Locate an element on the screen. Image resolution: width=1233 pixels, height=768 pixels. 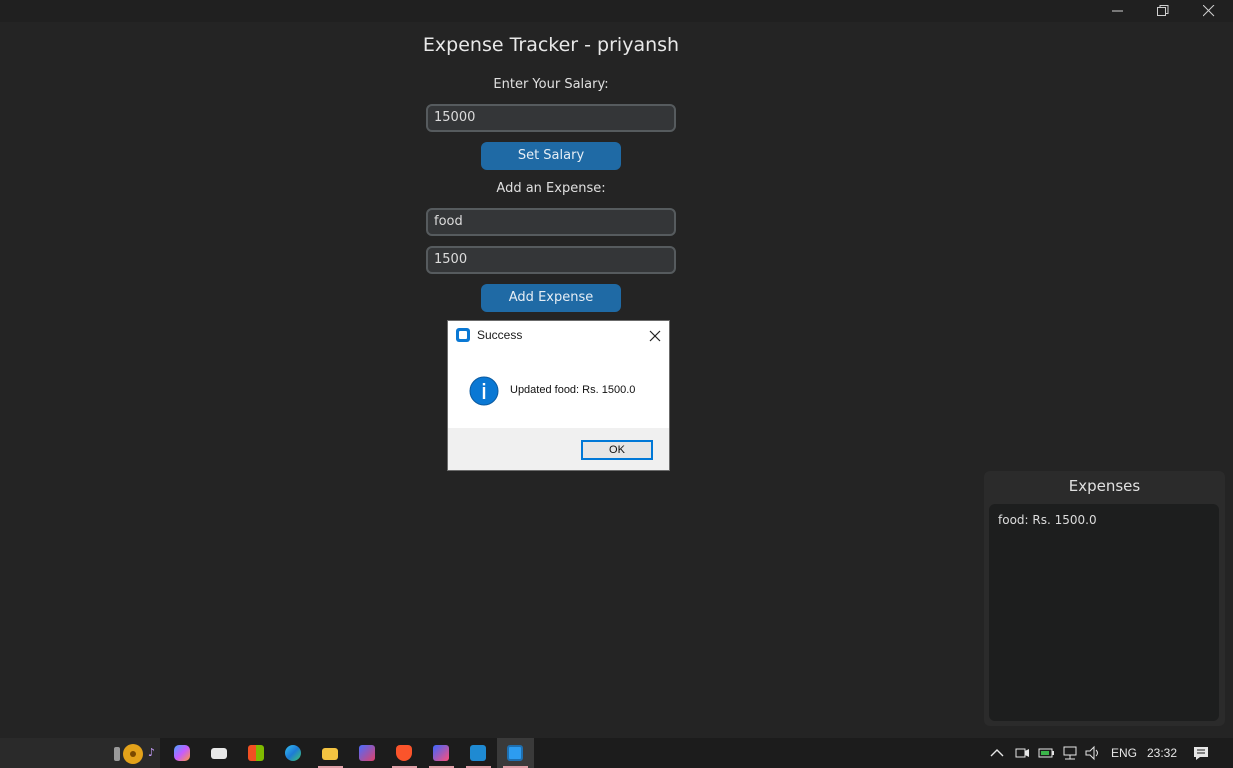
taskbar-brave is located at coordinates (404, 753).